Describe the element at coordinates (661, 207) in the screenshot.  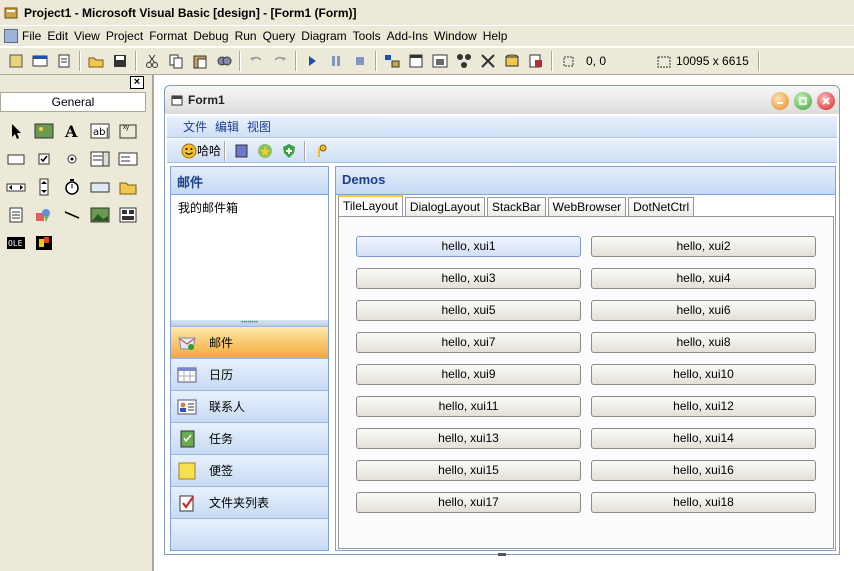
I see `tab-dotnetctrl: DotNetCtrl` at that location.